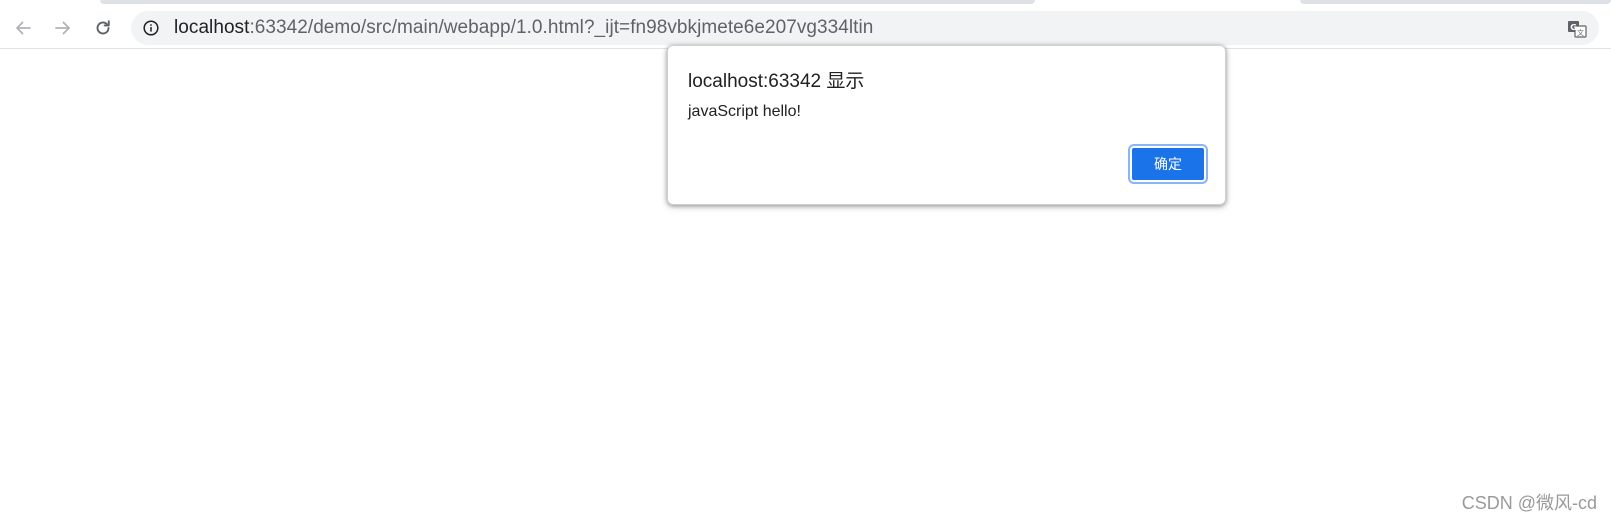 Image resolution: width=1611 pixels, height=519 pixels. What do you see at coordinates (776, 81) in the screenshot?
I see `dialog-title: localhost:63342 显示` at bounding box center [776, 81].